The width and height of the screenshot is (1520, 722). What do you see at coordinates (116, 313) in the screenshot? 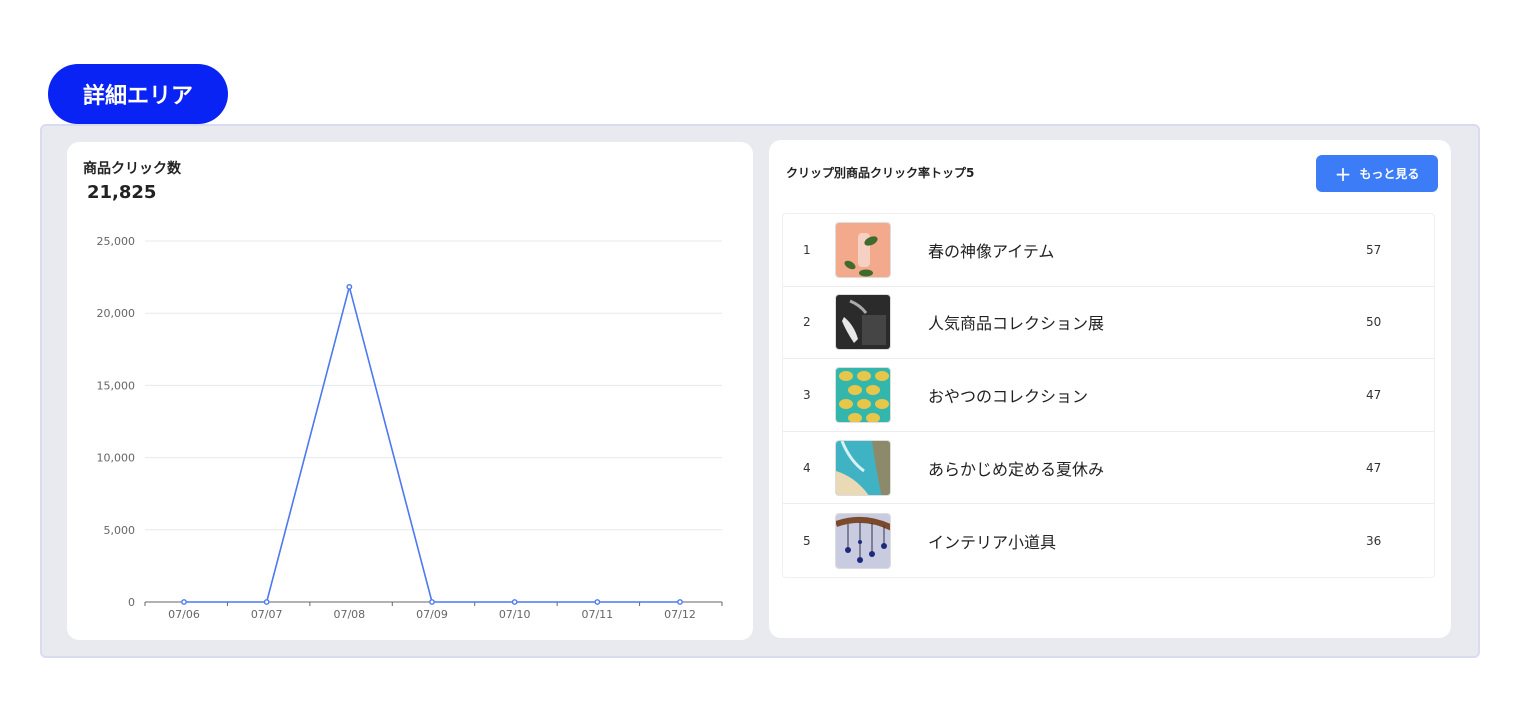
I see `y-tick-label: 20,000` at bounding box center [116, 313].